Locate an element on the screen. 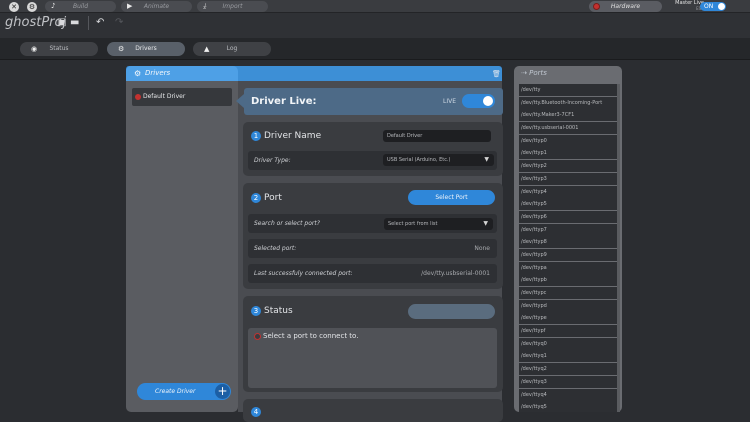 This screenshot has height=422, width=750. port-list-item: /dev/ttyp4 is located at coordinates (568, 191).